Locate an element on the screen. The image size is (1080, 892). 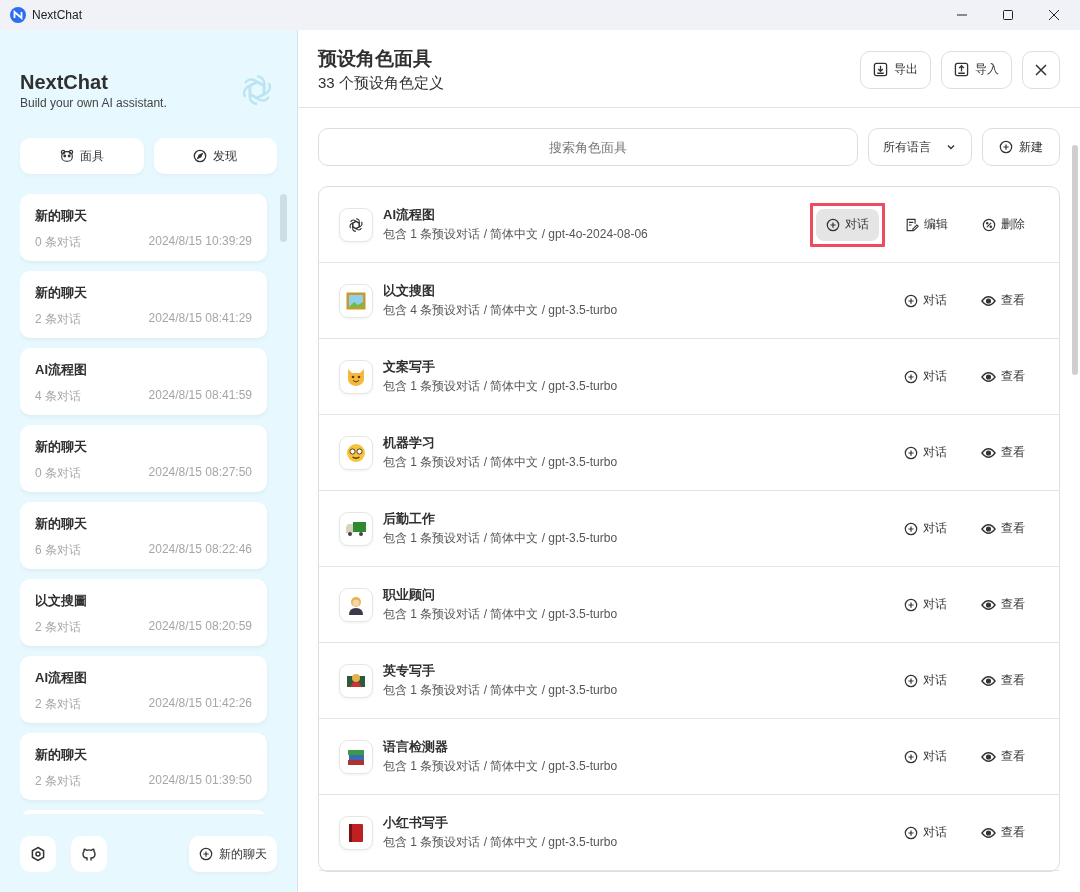
chat-item: AI流程图 4 条对话 2024/8/15 08:41:59 is located at coordinates (143, 381).